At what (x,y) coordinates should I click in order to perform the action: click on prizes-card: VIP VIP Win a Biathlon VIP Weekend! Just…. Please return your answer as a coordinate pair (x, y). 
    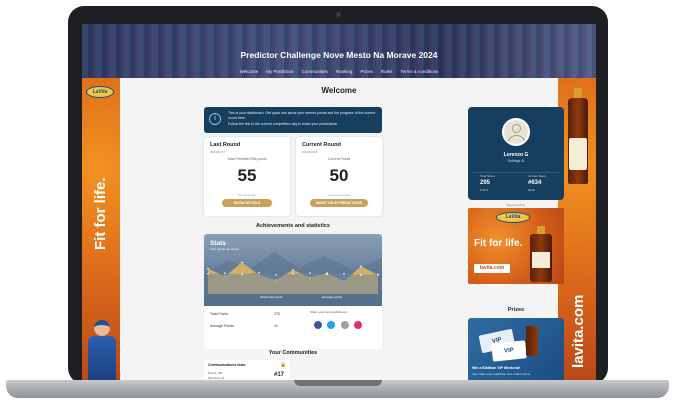
    Looking at the image, I should click on (516, 350).